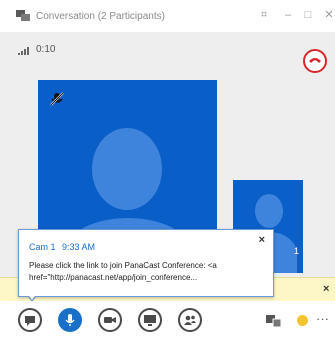 This screenshot has height=339, width=335. I want to click on title-bar: Conversation (2 Participants) ⌗ – □ ✕, so click(167, 16).